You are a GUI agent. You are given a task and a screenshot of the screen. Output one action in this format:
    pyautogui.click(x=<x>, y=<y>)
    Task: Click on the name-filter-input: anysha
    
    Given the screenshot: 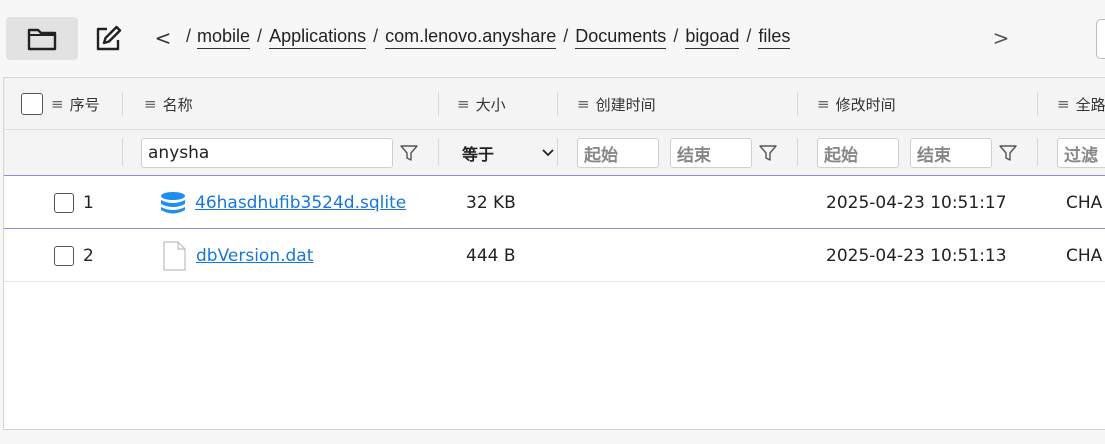 What is the action you would take?
    pyautogui.click(x=267, y=153)
    